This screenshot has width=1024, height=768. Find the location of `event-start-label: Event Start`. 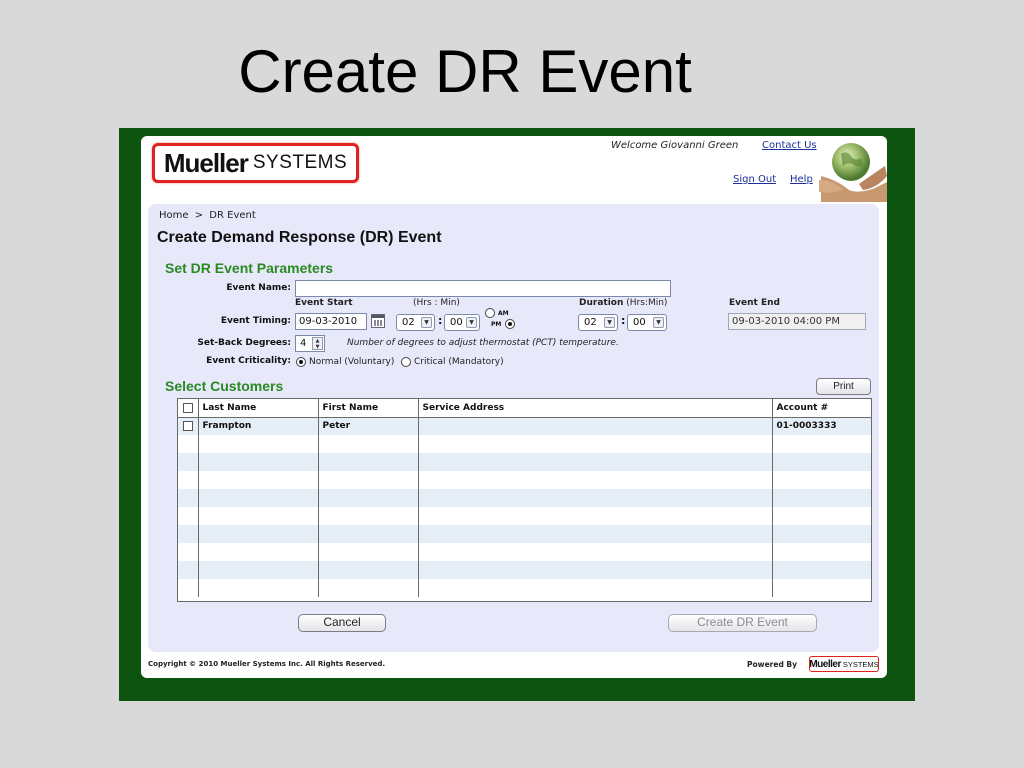

event-start-label: Event Start is located at coordinates (324, 303).